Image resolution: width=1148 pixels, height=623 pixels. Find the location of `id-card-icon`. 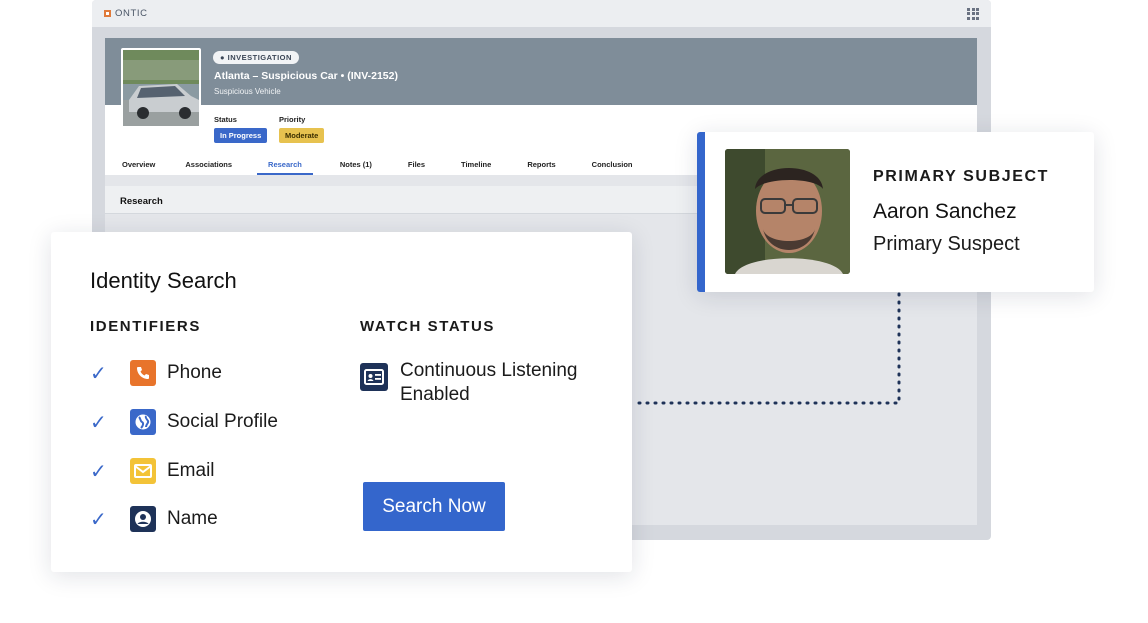

id-card-icon is located at coordinates (374, 377).